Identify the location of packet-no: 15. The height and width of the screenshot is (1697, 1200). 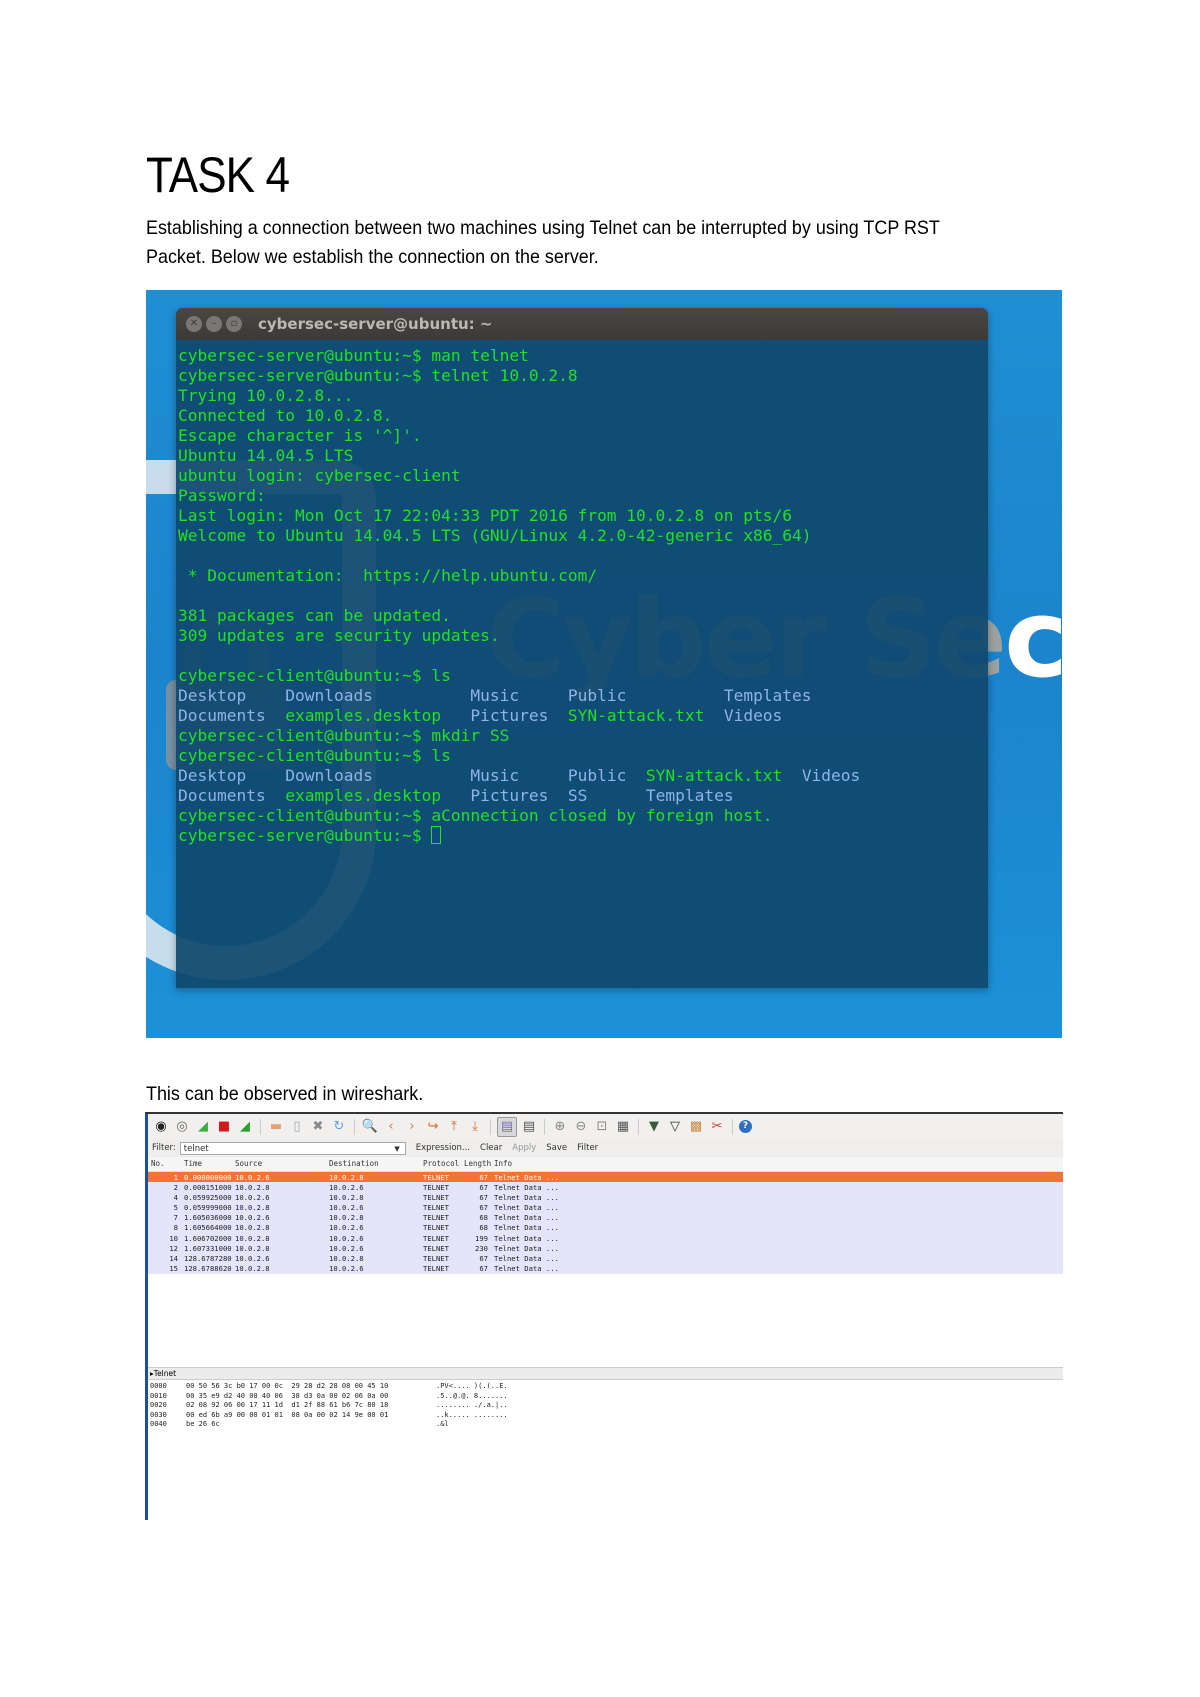
(173, 1269).